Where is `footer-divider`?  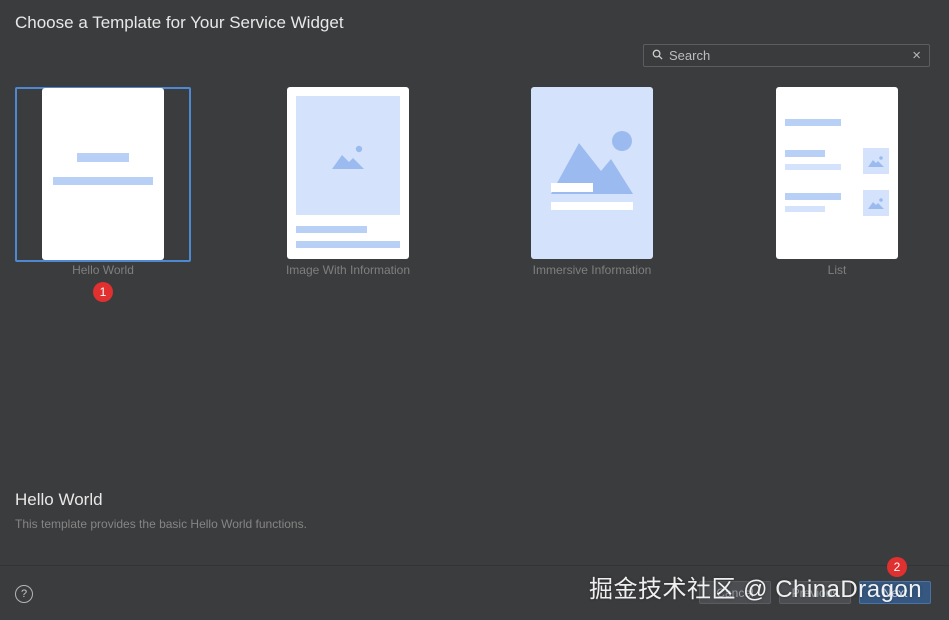
footer-divider is located at coordinates (474, 565).